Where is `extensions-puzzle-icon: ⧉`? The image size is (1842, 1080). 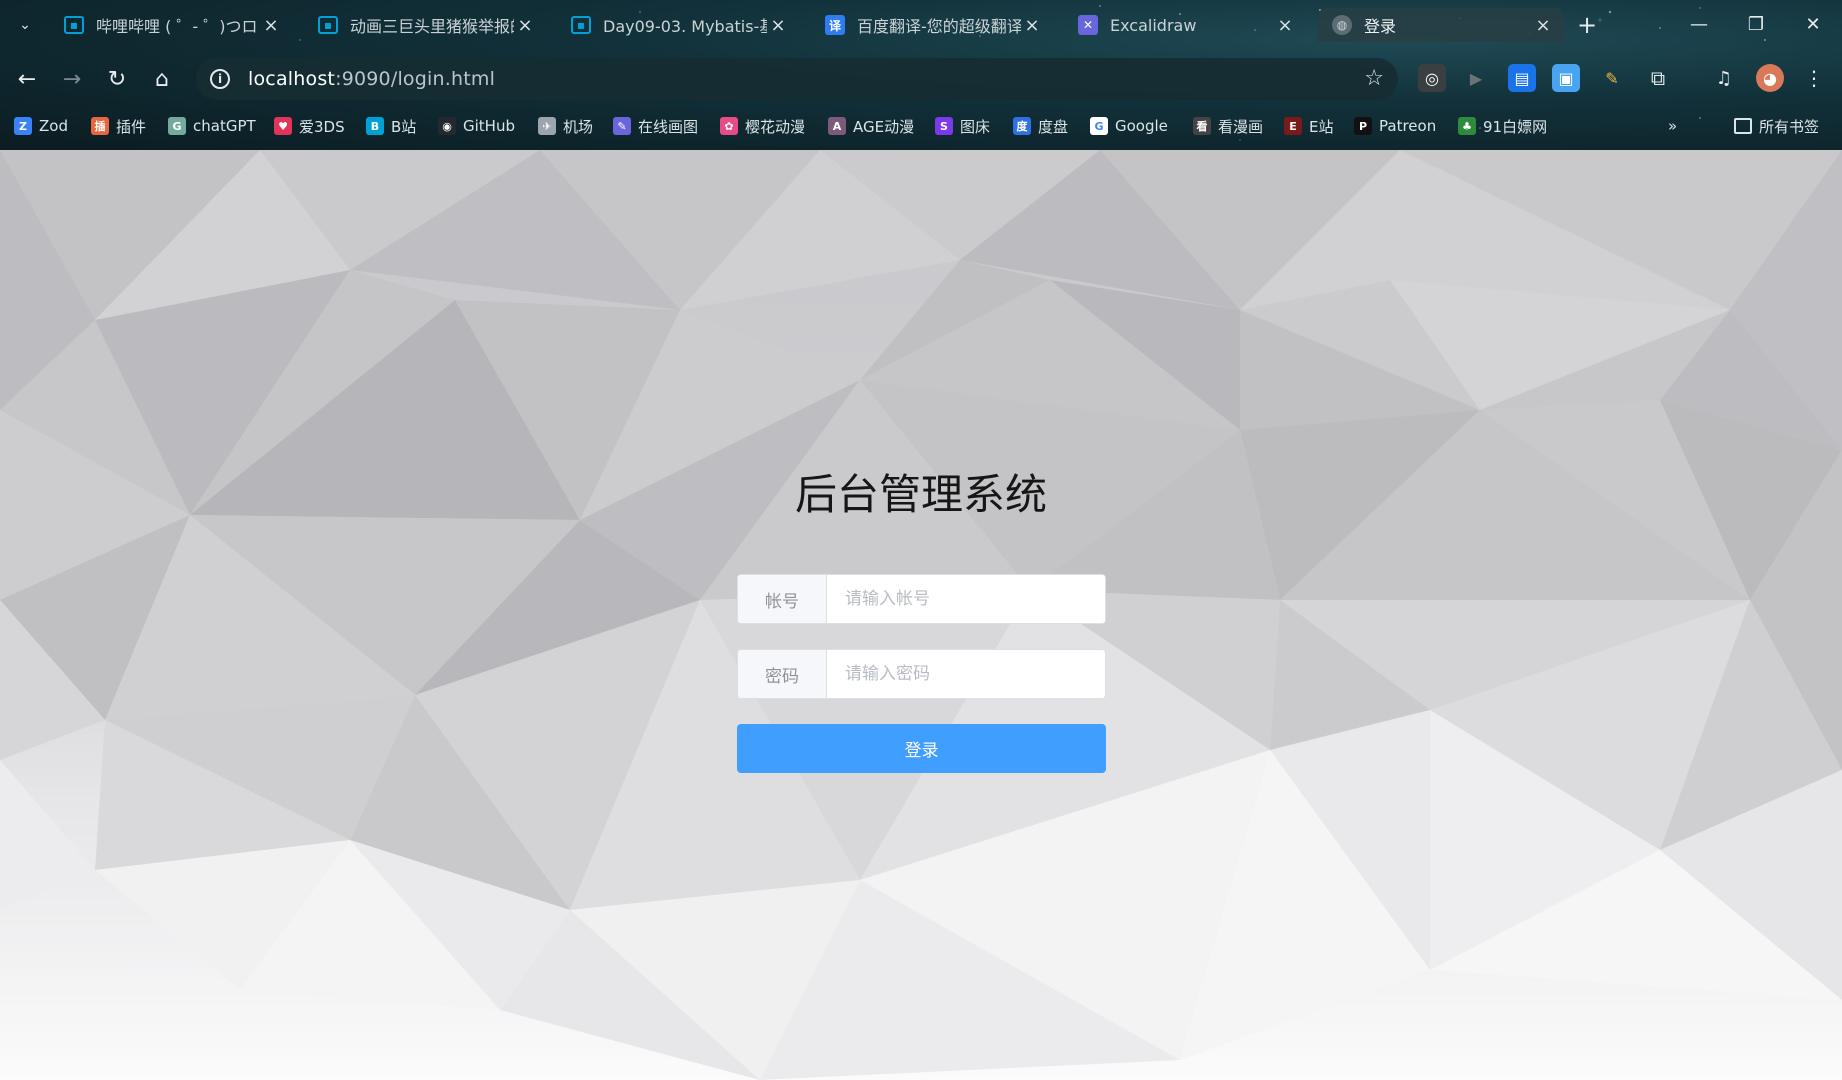 extensions-puzzle-icon: ⧉ is located at coordinates (1658, 78).